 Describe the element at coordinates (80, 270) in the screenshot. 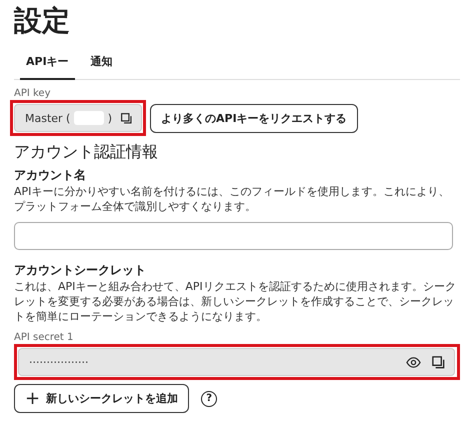

I see `field-label: アカウントシークレット` at that location.